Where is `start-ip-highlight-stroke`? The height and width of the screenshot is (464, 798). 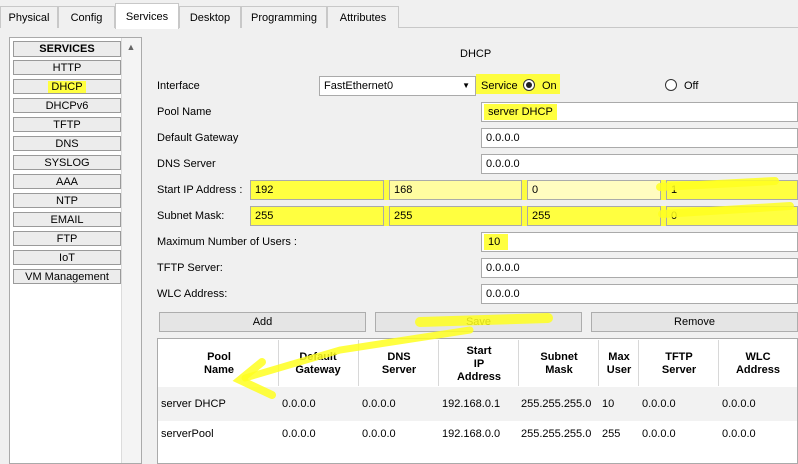
start-ip-highlight-stroke is located at coordinates (717, 184).